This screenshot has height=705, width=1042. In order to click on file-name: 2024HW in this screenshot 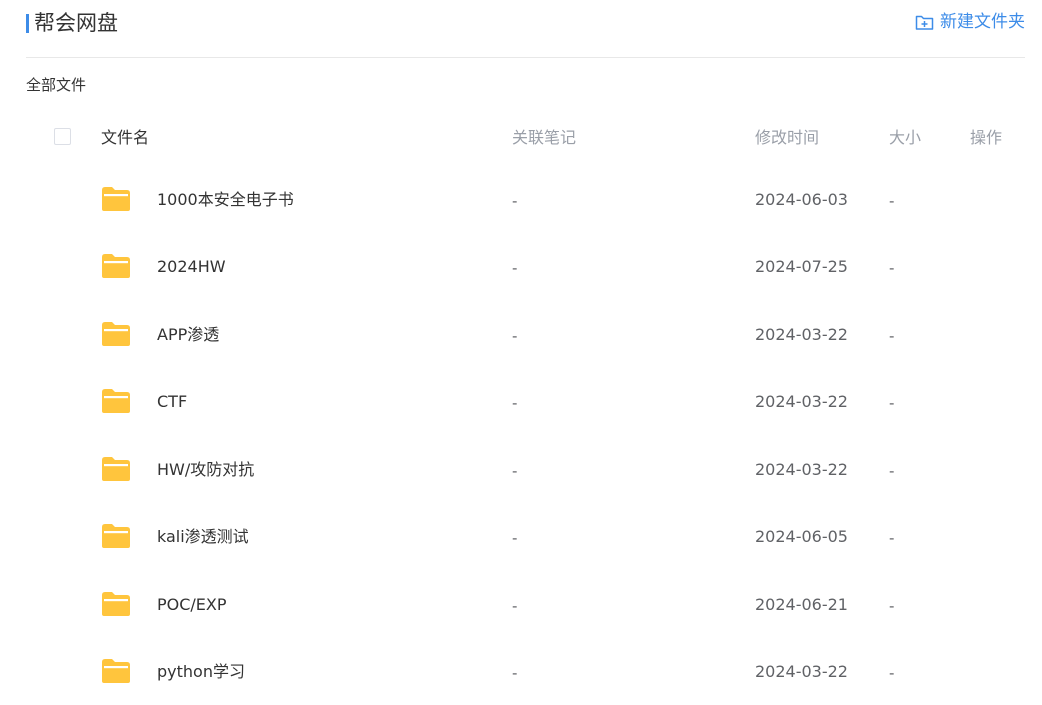, I will do `click(191, 267)`.